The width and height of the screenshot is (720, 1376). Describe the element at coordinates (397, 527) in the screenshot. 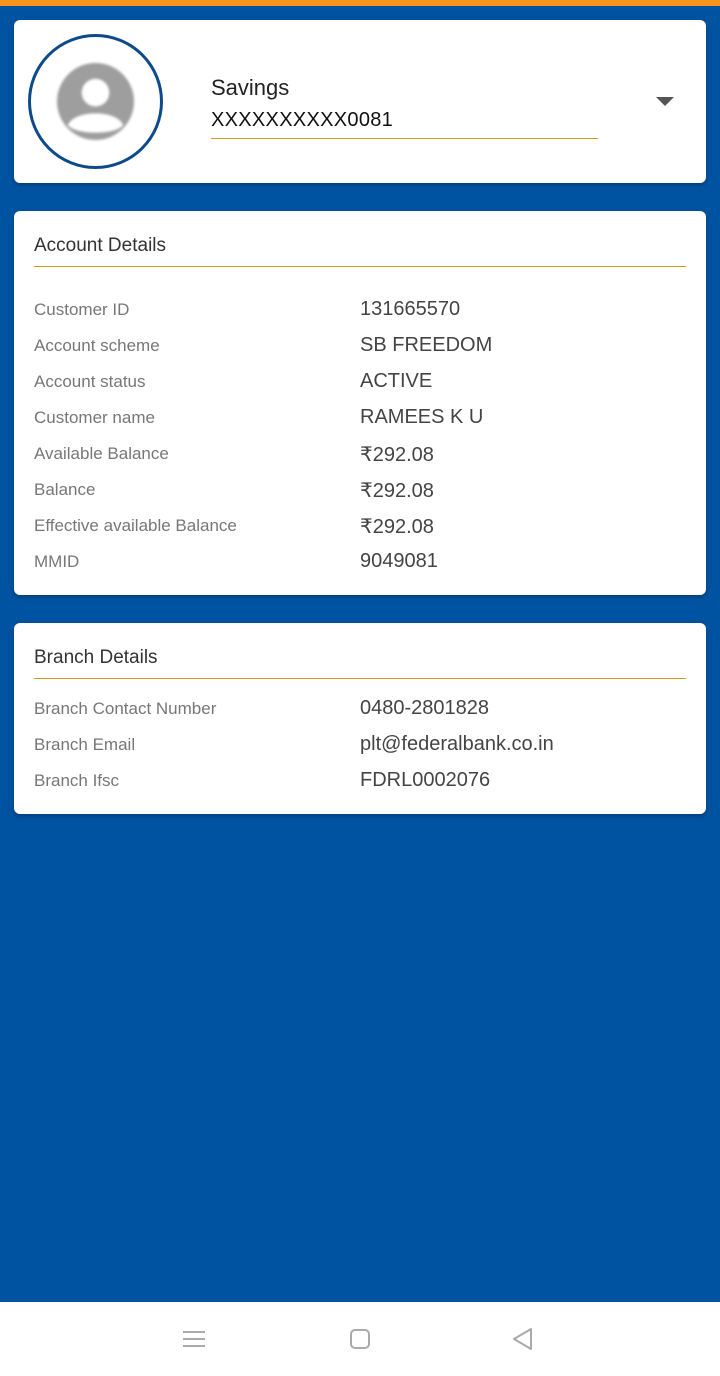

I see `effective-balance-value: ₹292.08` at that location.